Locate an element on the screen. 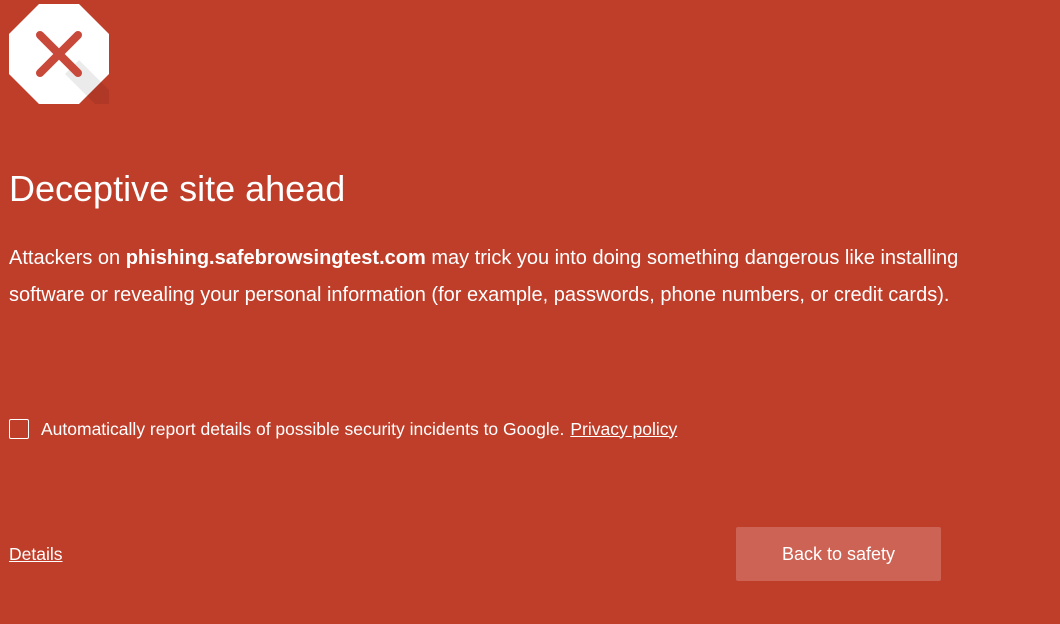 The height and width of the screenshot is (624, 1060). privacy-policy-link: Privacy policy is located at coordinates (623, 429).